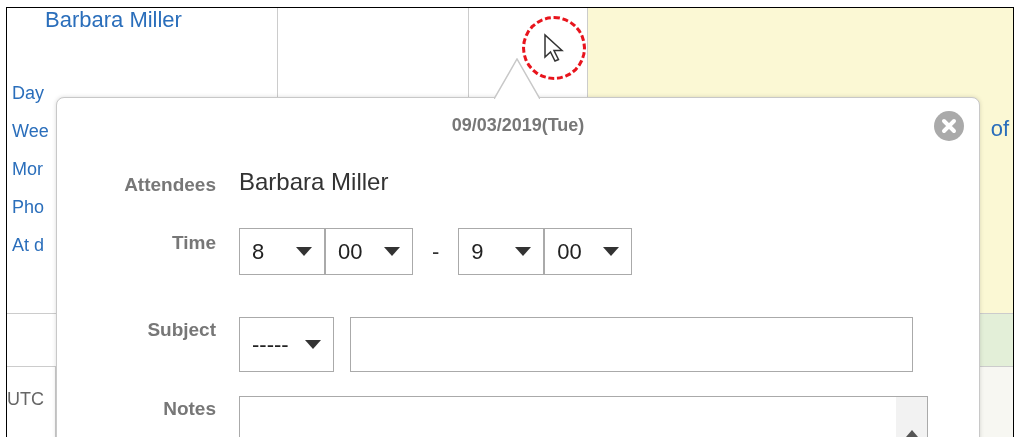 This screenshot has height=437, width=1017. Describe the element at coordinates (518, 125) in the screenshot. I see `popup-date: 09/03/2019(Tue)` at that location.